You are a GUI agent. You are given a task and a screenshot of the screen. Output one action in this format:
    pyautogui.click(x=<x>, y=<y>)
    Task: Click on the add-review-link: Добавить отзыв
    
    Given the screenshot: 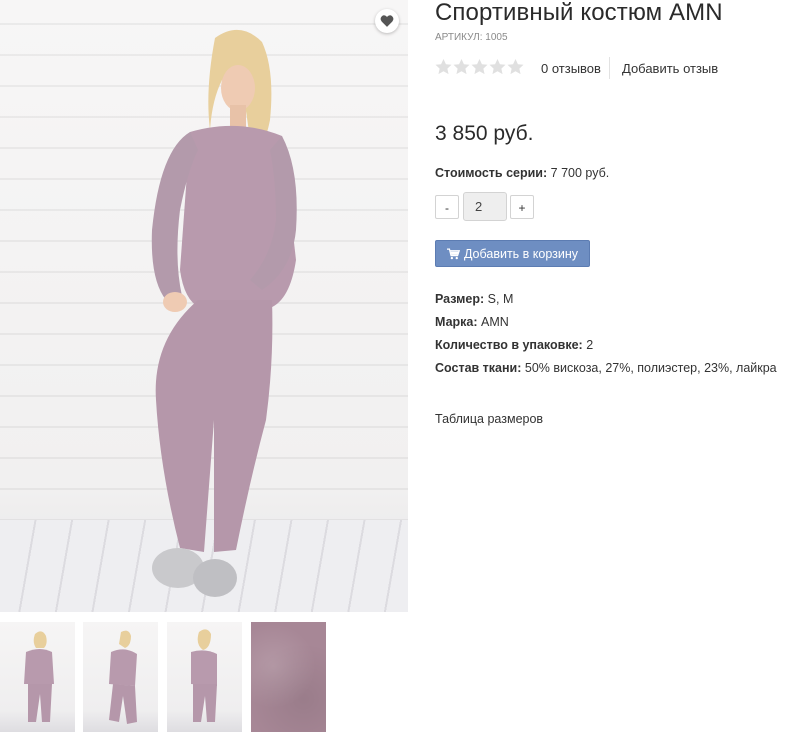 What is the action you would take?
    pyautogui.click(x=670, y=68)
    